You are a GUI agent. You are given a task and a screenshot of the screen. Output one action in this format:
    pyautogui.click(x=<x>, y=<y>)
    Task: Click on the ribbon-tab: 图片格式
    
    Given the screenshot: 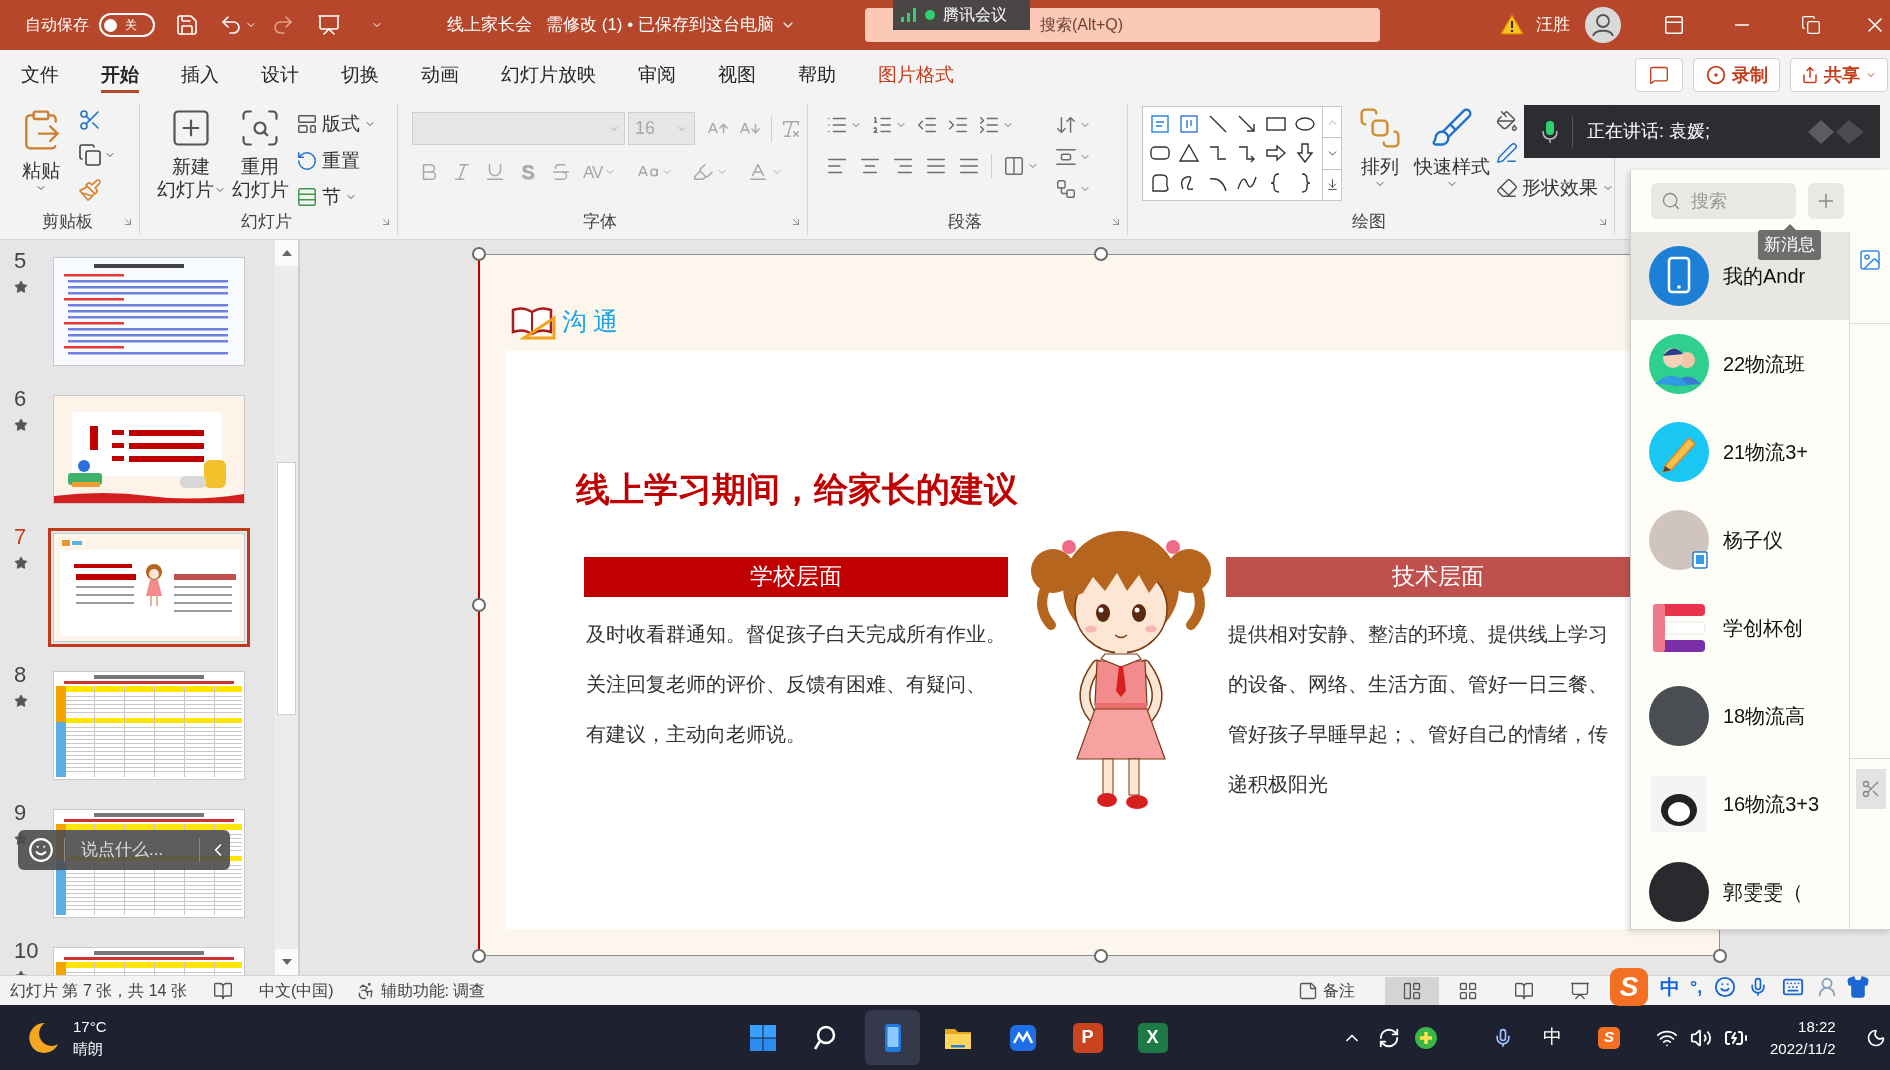 What is the action you would take?
    pyautogui.click(x=916, y=75)
    